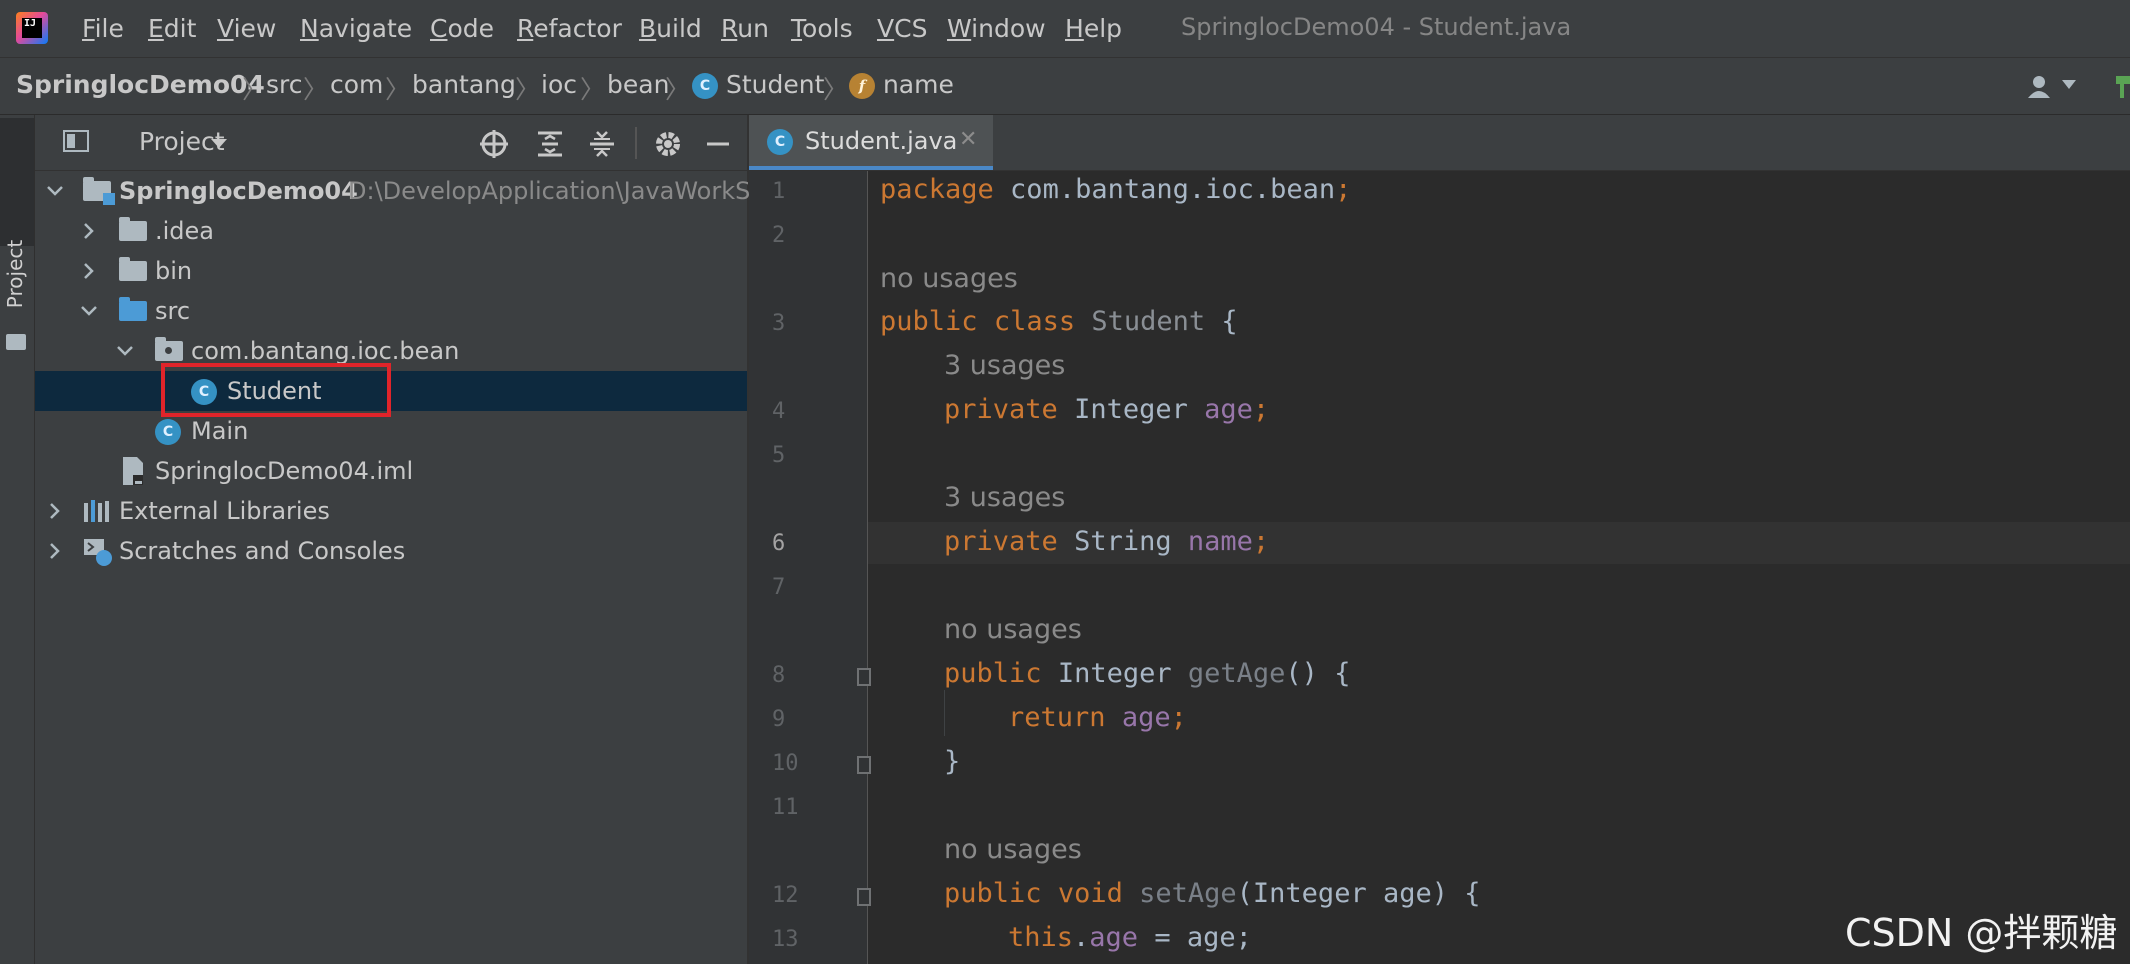 This screenshot has height=964, width=2130. What do you see at coordinates (173, 311) in the screenshot?
I see `tree-label: src` at bounding box center [173, 311].